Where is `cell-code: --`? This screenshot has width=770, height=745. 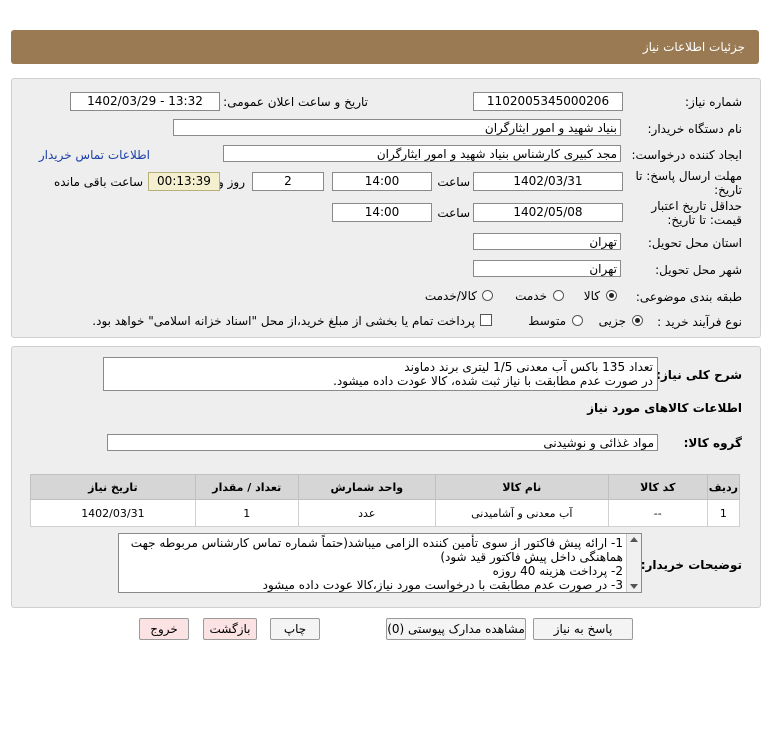
cell-code: -- is located at coordinates (657, 513).